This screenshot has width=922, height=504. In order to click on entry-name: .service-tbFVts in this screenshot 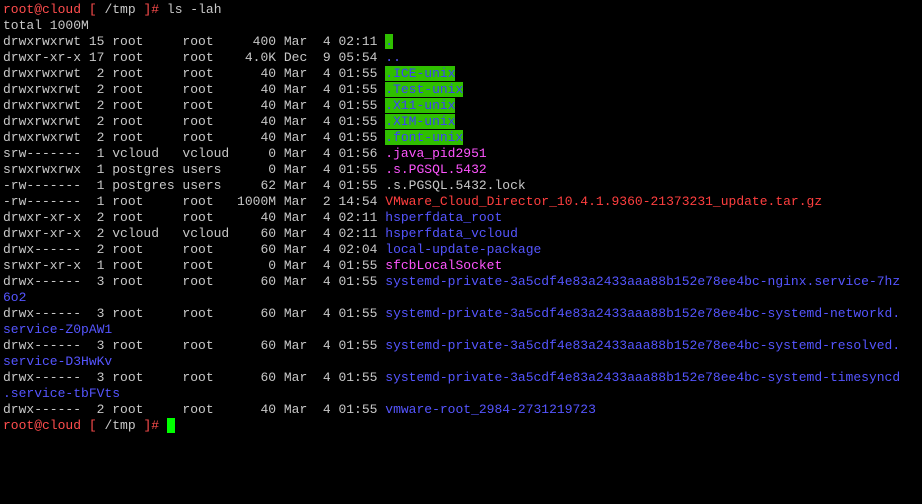, I will do `click(62, 393)`.